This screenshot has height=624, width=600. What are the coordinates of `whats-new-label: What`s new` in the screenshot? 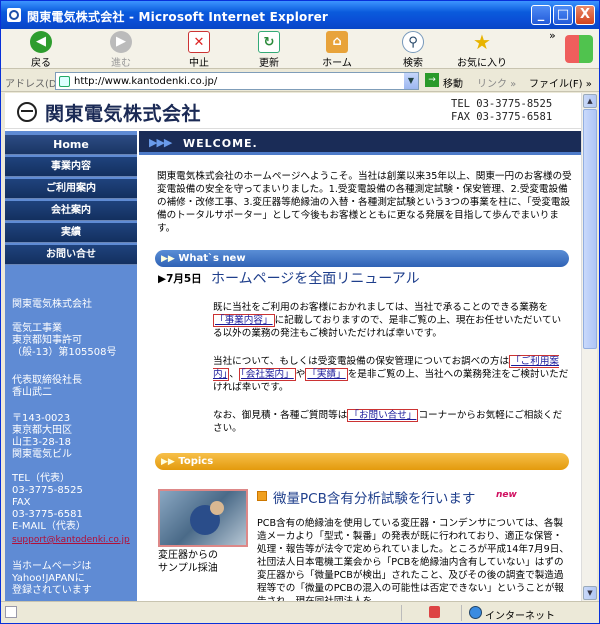 It's located at (212, 258).